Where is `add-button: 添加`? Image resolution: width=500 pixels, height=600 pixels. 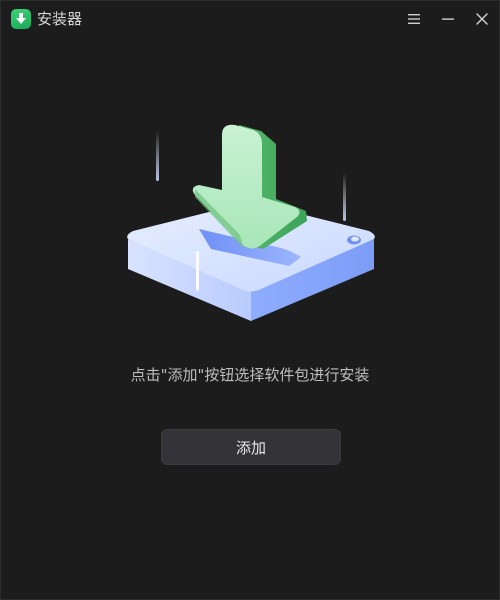
add-button: 添加 is located at coordinates (251, 447).